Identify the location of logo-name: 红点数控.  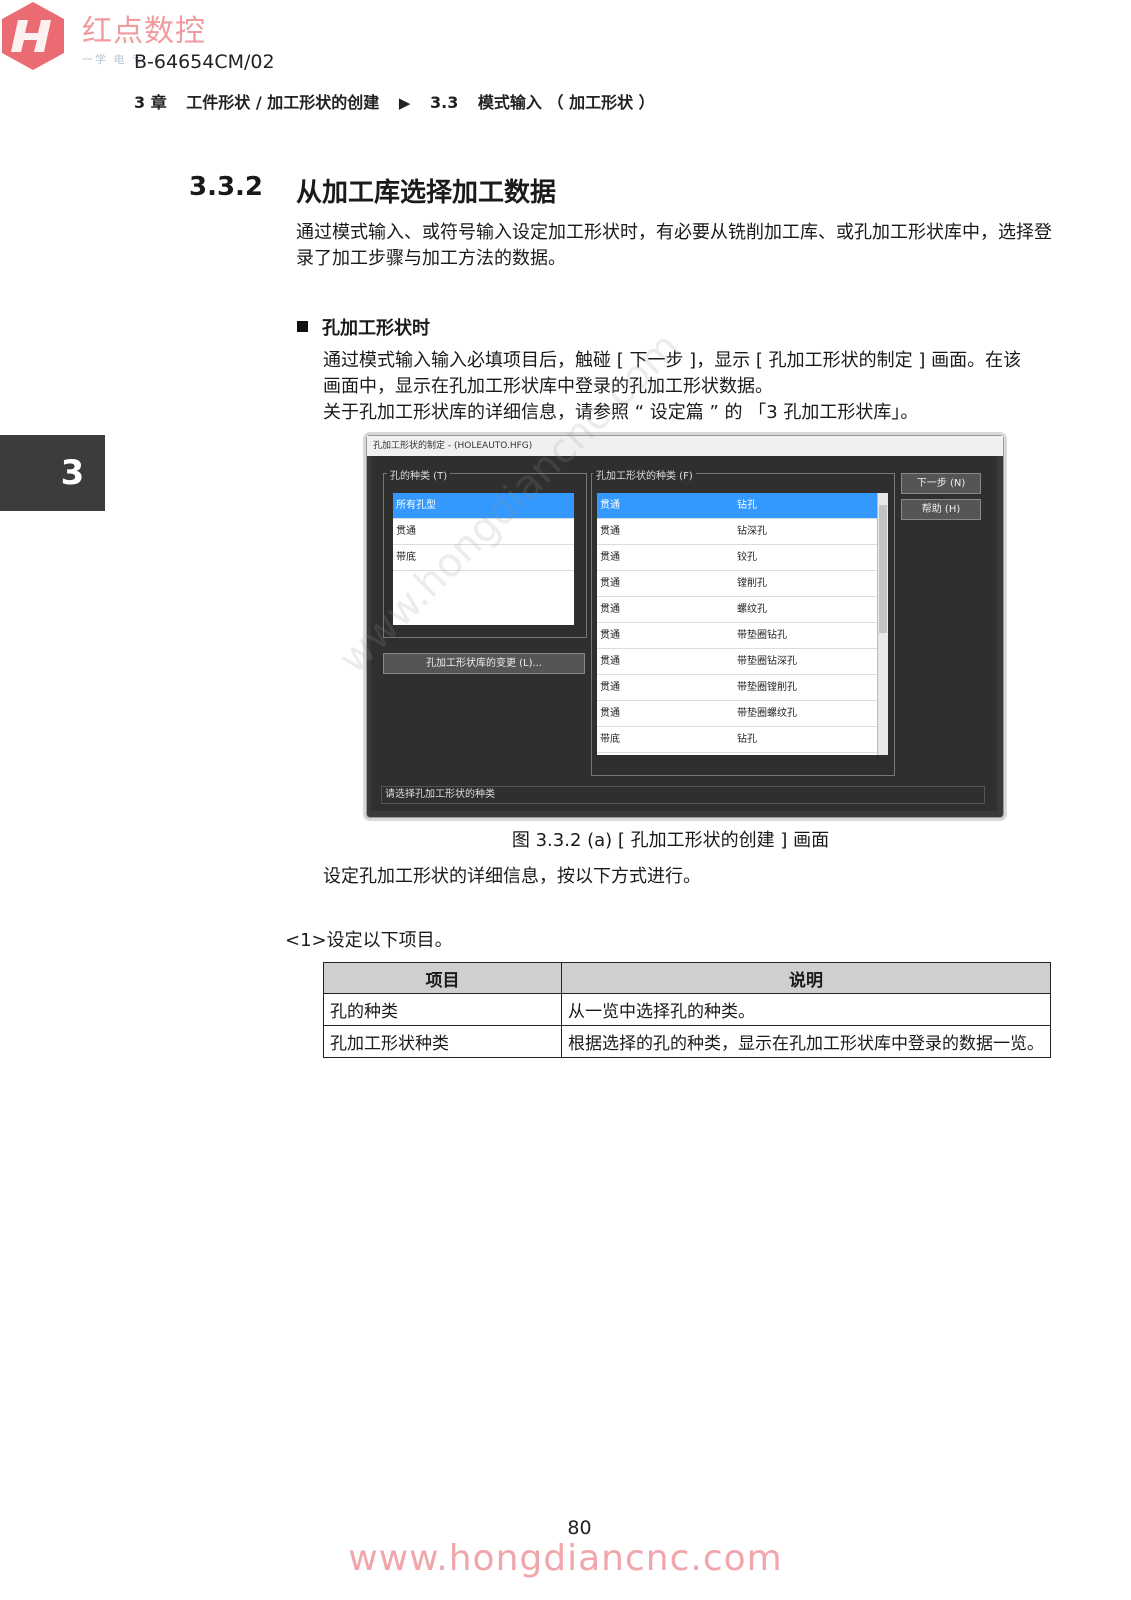
(144, 31).